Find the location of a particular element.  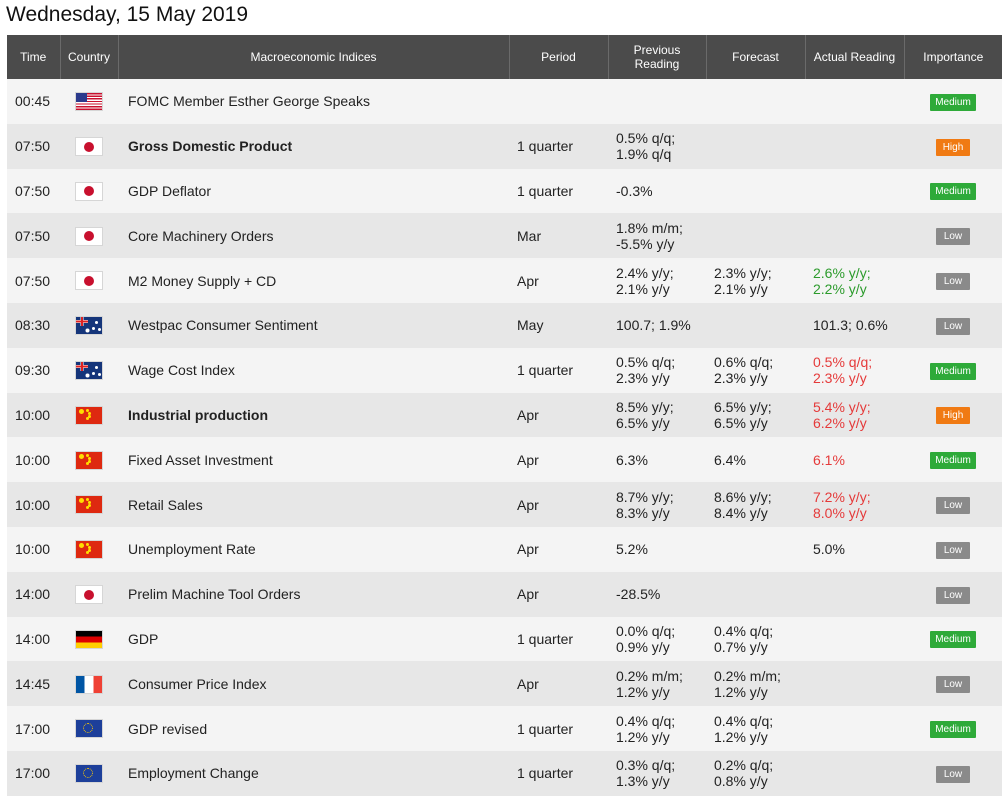

forecast-value-line: 0.8% y/y is located at coordinates (741, 781).